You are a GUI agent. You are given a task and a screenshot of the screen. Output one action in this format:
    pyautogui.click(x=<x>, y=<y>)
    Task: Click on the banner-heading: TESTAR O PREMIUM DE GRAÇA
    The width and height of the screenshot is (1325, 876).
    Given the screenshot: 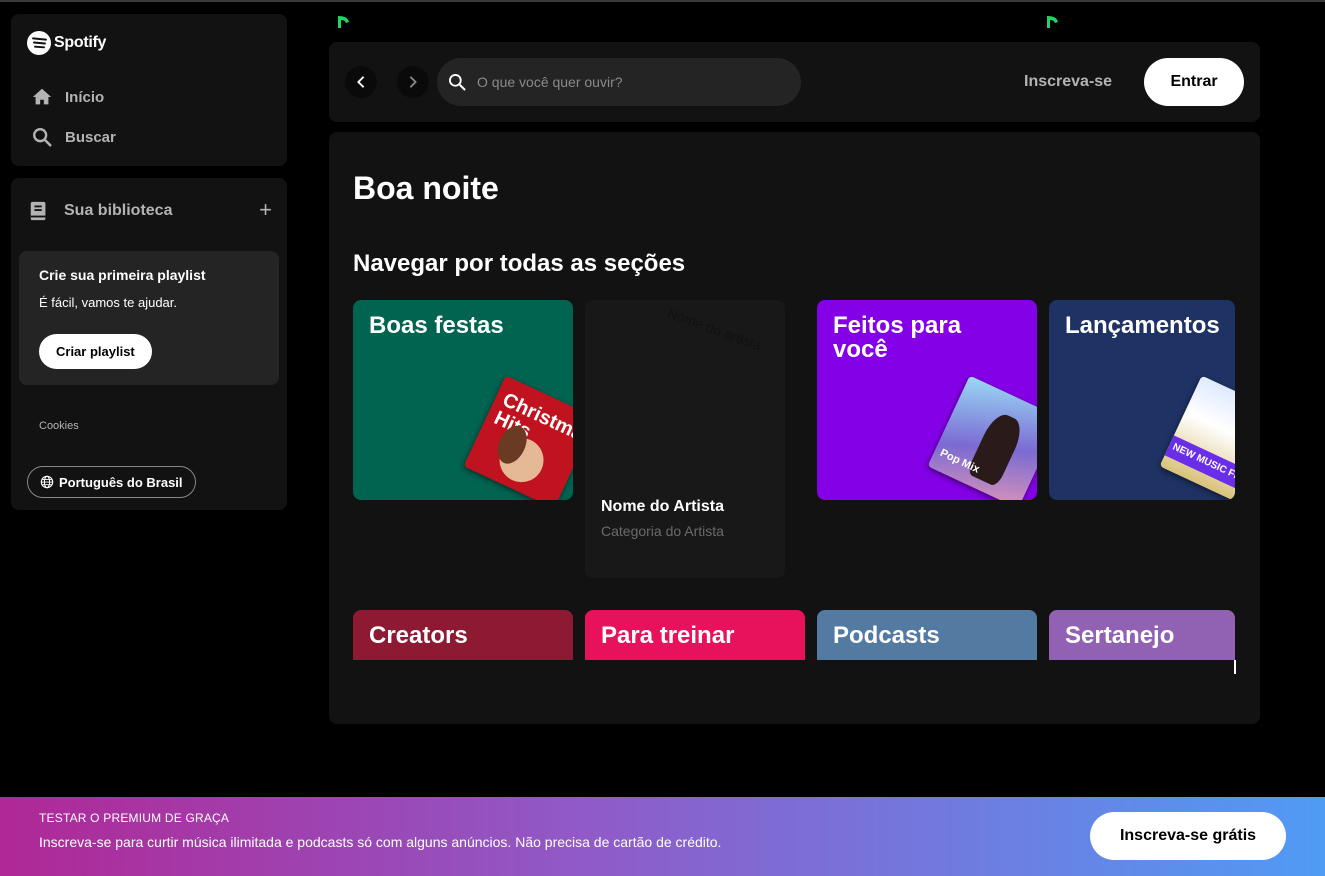 What is the action you would take?
    pyautogui.click(x=134, y=818)
    